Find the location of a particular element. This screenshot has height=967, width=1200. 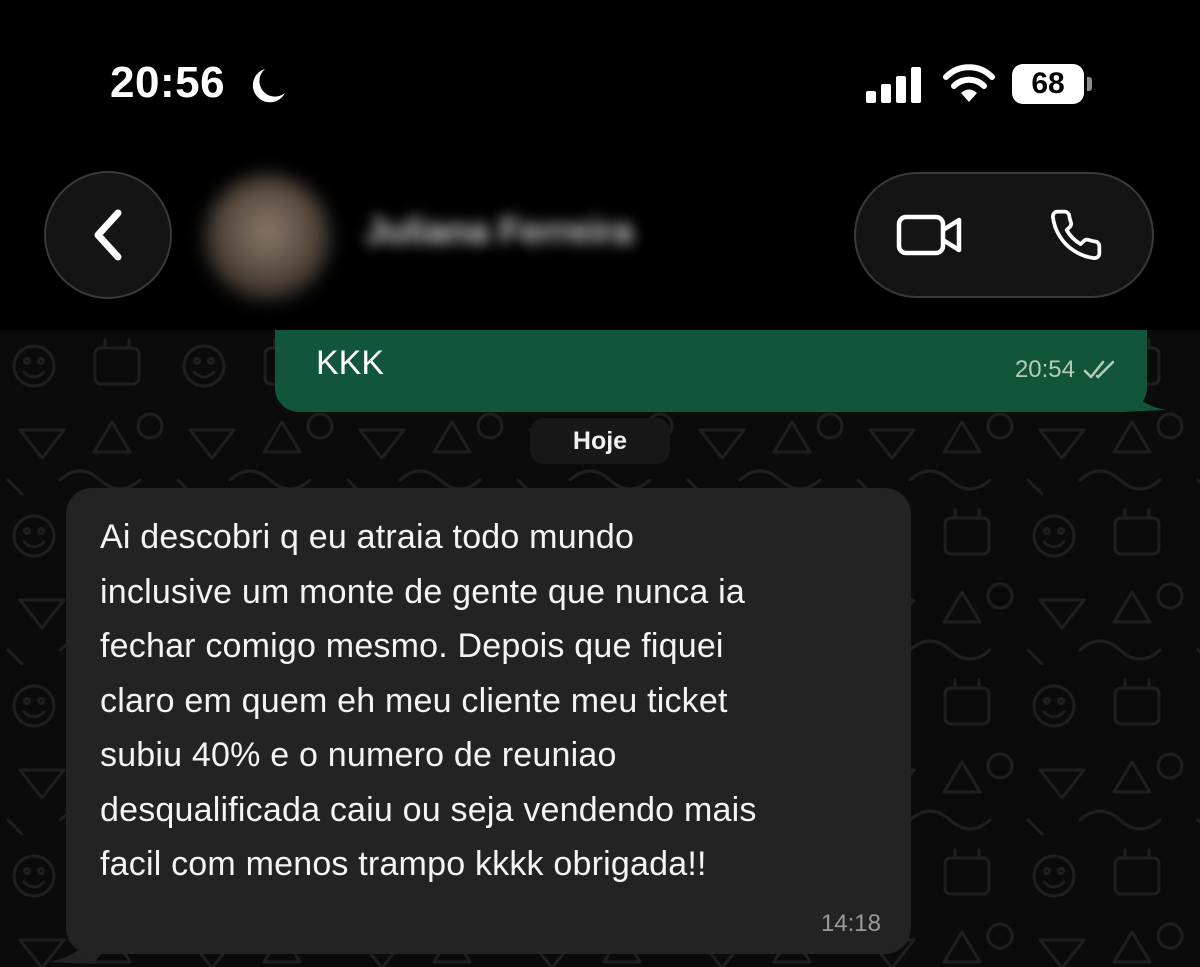

chevron-left-icon is located at coordinates (108, 235).